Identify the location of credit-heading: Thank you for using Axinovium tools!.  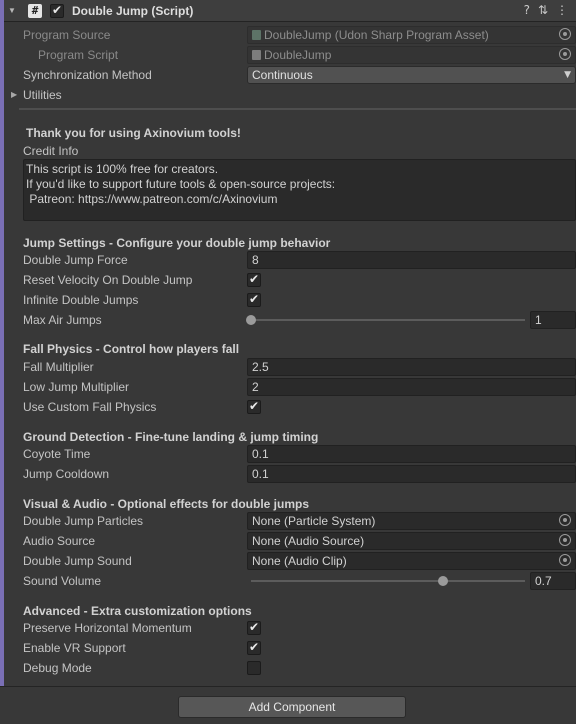
(133, 133).